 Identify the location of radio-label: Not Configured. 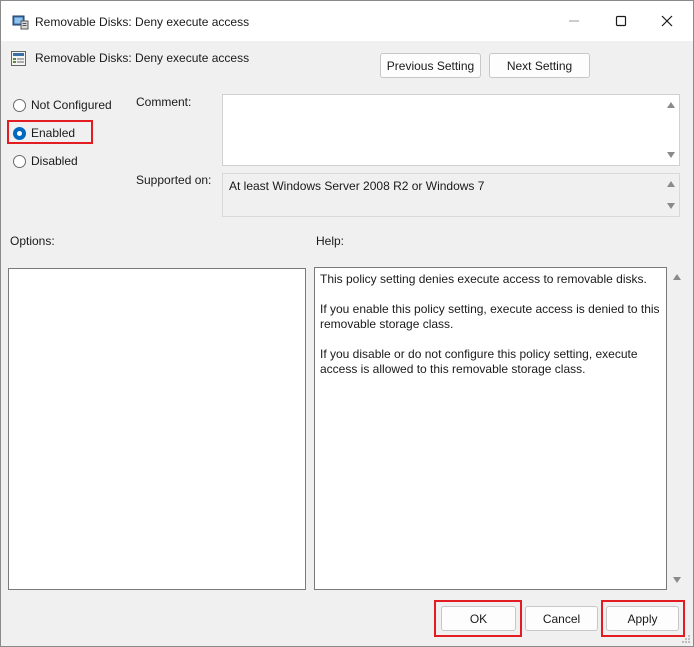
(71, 105).